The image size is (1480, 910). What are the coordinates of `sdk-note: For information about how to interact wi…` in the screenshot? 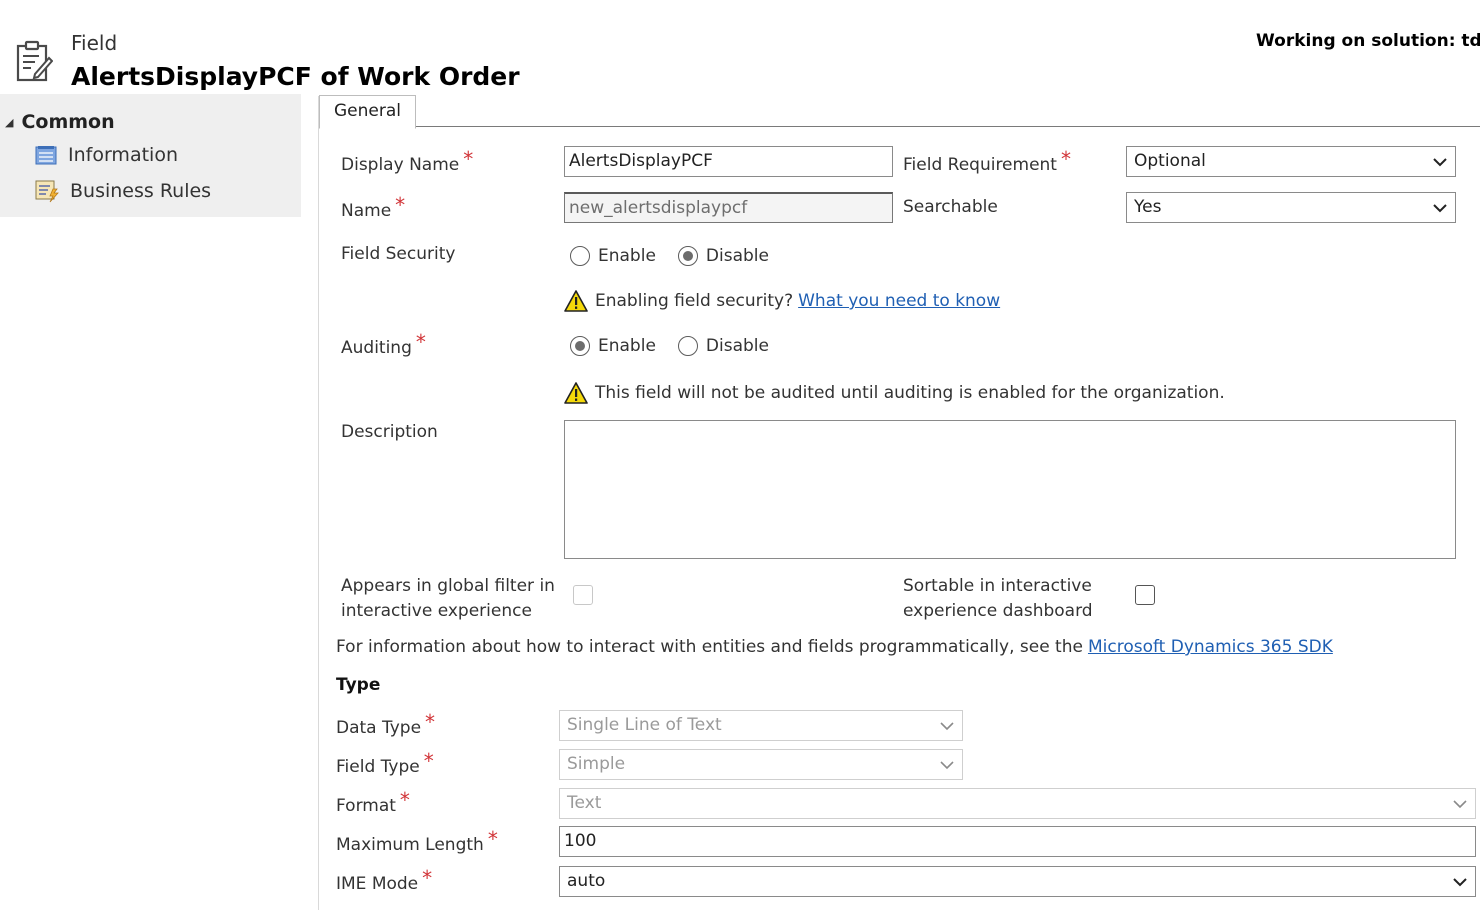 It's located at (834, 647).